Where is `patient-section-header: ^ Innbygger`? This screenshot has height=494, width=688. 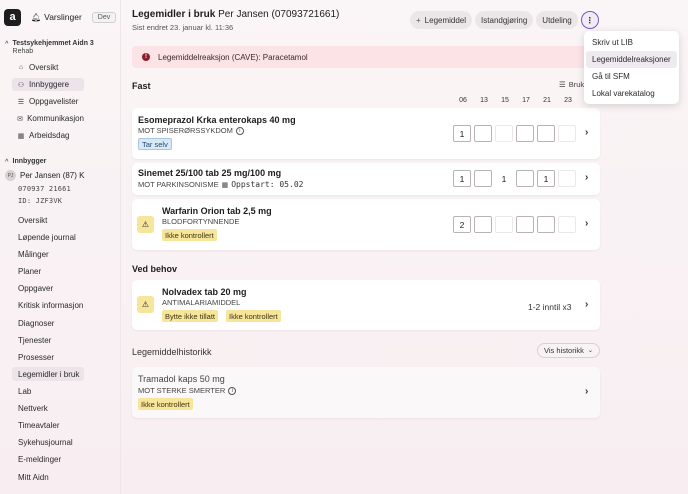 patient-section-header: ^ Innbygger is located at coordinates (25, 162).